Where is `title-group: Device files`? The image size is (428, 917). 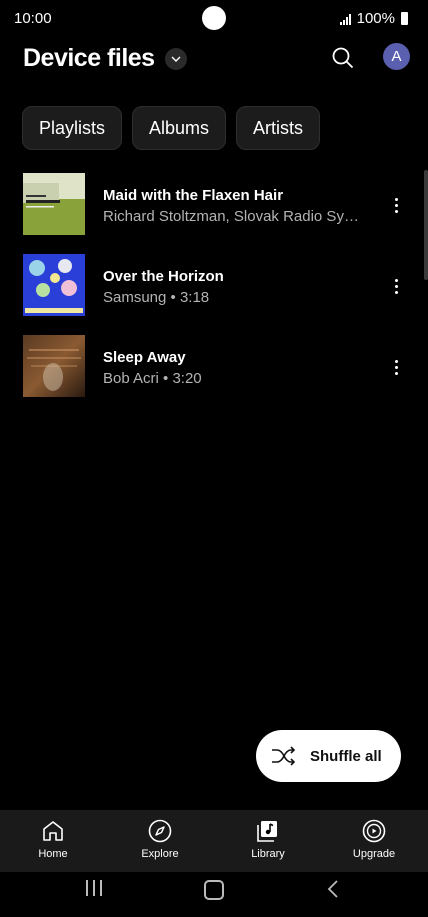 title-group: Device files is located at coordinates (105, 58).